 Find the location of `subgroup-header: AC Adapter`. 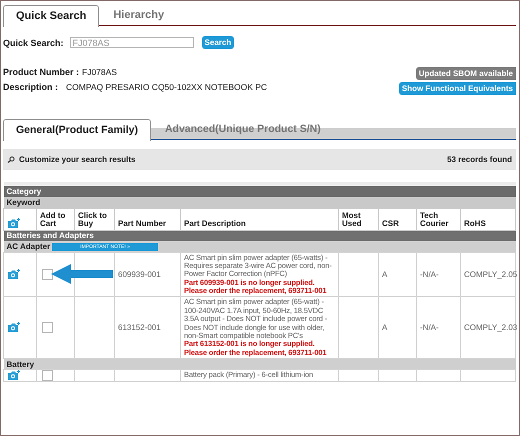

subgroup-header: AC Adapter is located at coordinates (28, 246).